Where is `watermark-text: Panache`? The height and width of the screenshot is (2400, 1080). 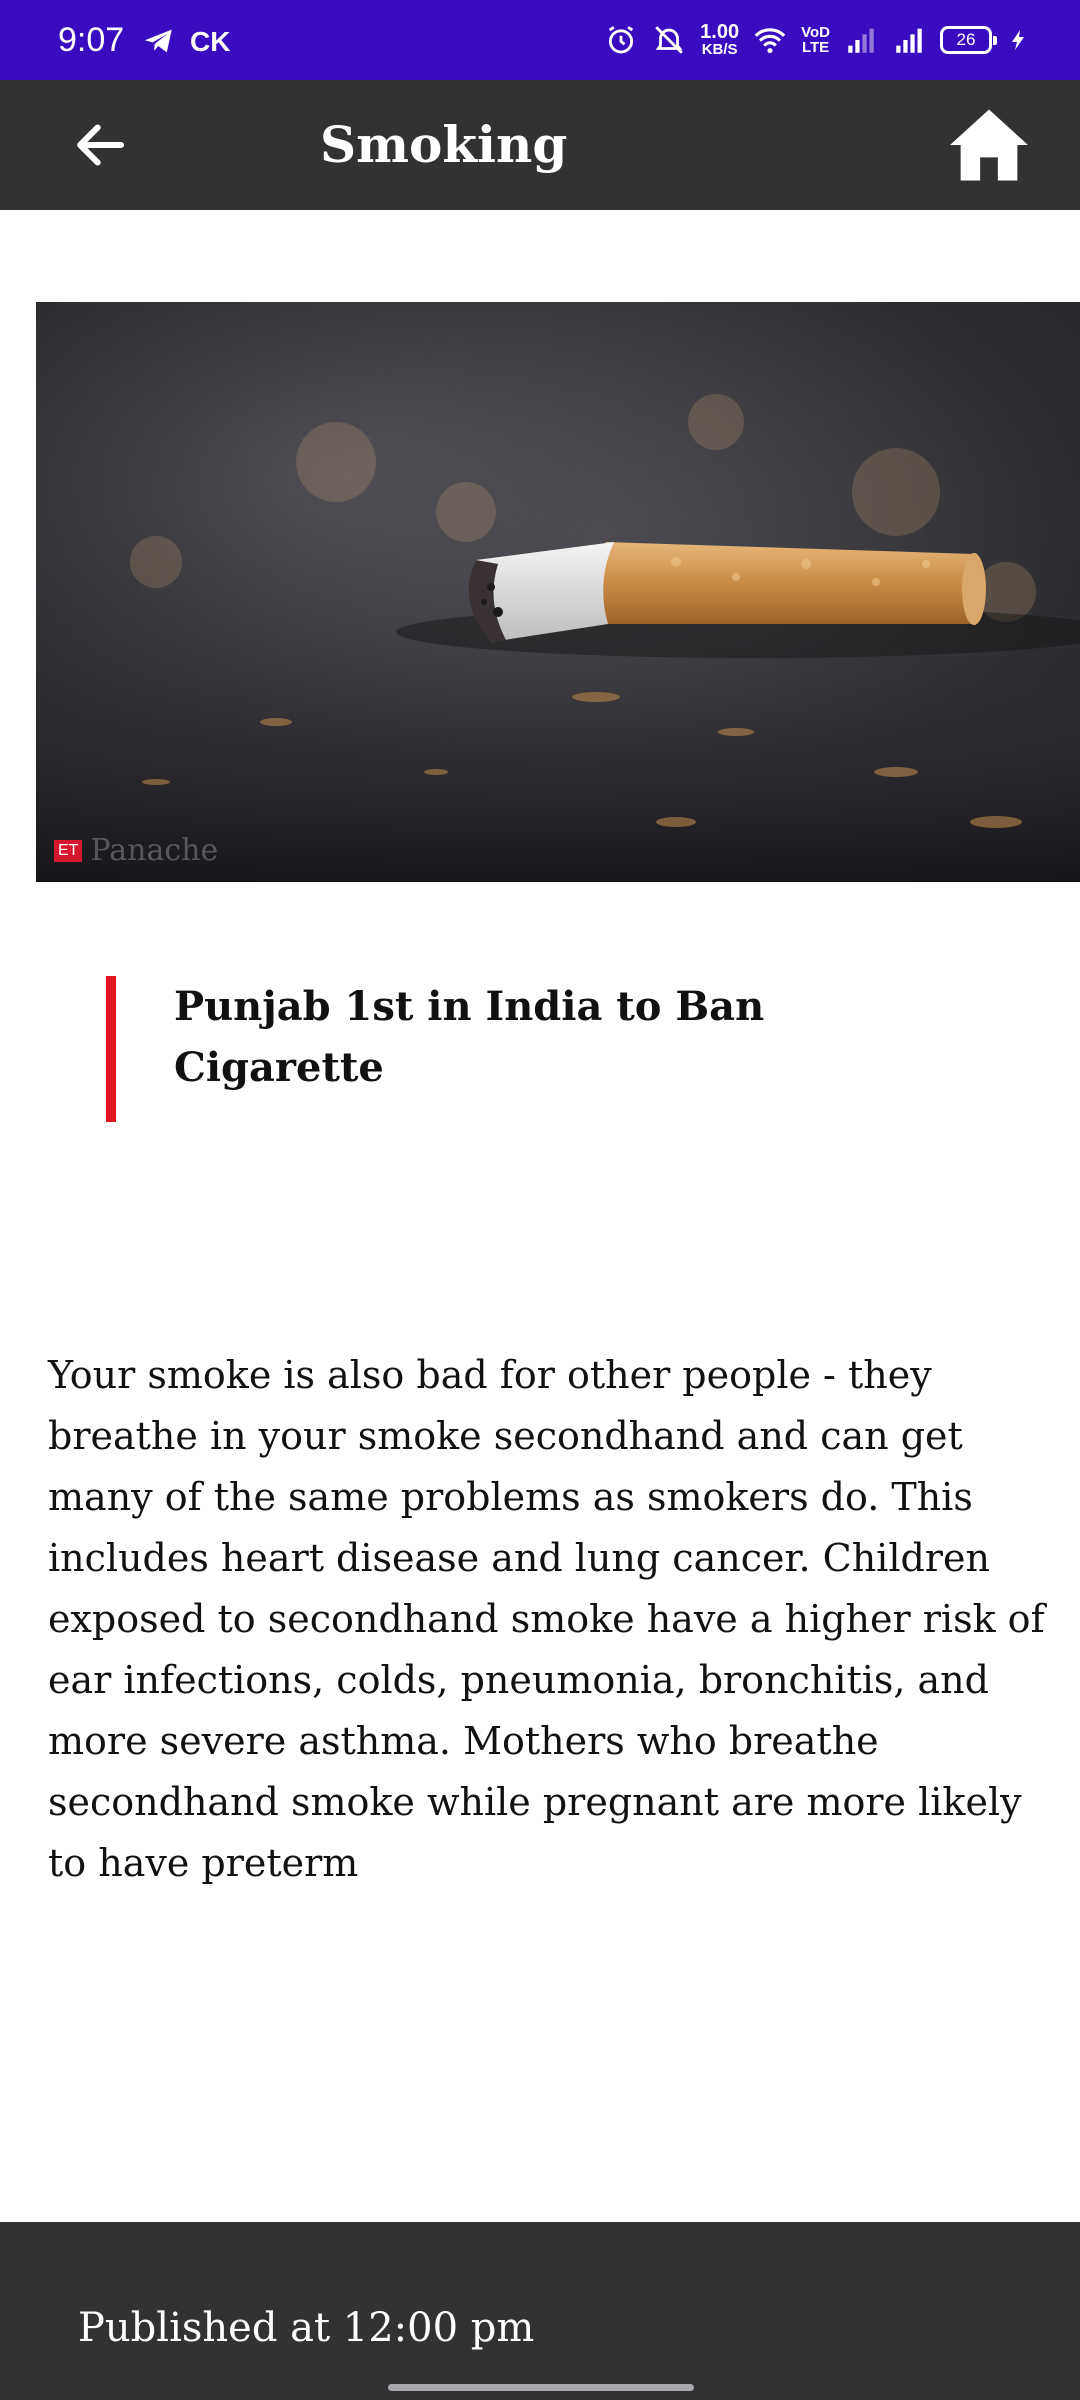
watermark-text: Panache is located at coordinates (154, 850).